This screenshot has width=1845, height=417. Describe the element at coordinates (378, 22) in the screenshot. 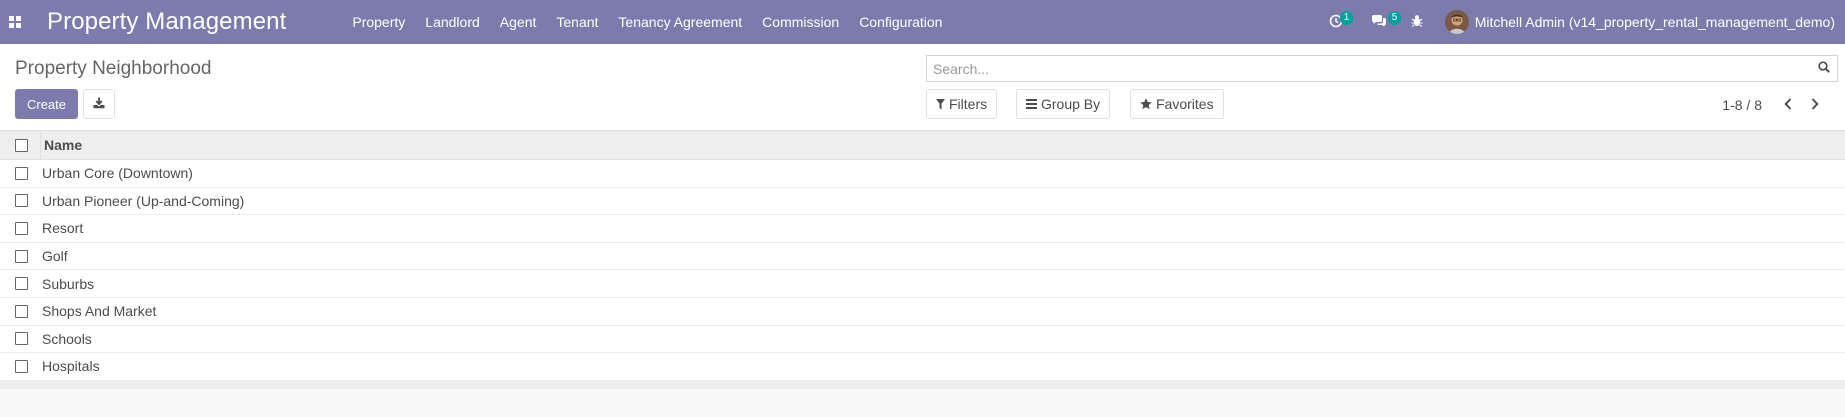

I see `menu-item-property: Property` at that location.